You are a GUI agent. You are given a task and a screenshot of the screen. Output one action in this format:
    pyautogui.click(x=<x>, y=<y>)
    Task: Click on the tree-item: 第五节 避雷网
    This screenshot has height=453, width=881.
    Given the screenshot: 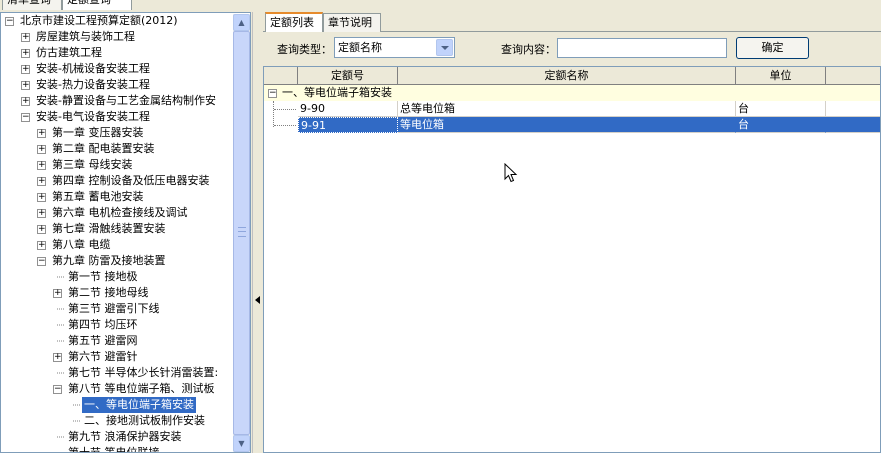 What is the action you would take?
    pyautogui.click(x=117, y=341)
    